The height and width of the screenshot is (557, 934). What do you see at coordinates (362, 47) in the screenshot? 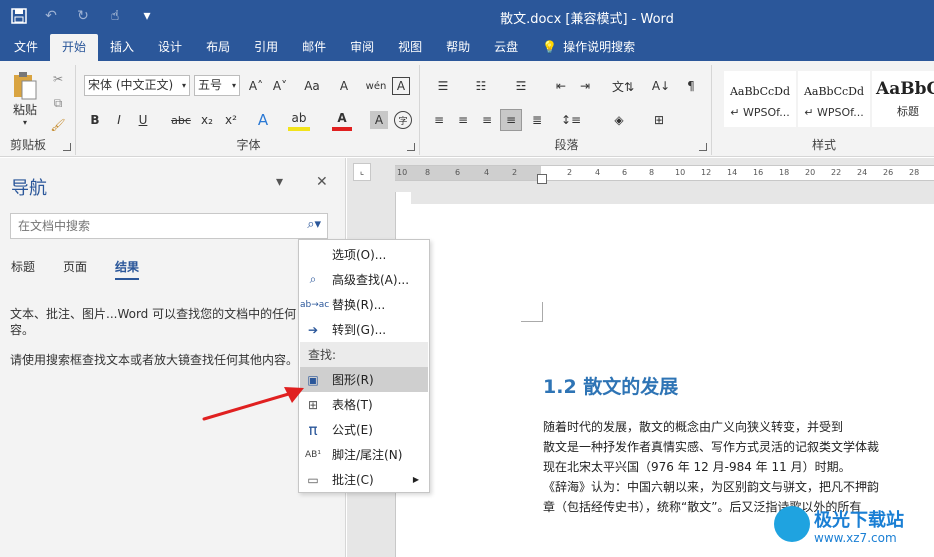
I see `tab-review: 审阅` at bounding box center [362, 47].